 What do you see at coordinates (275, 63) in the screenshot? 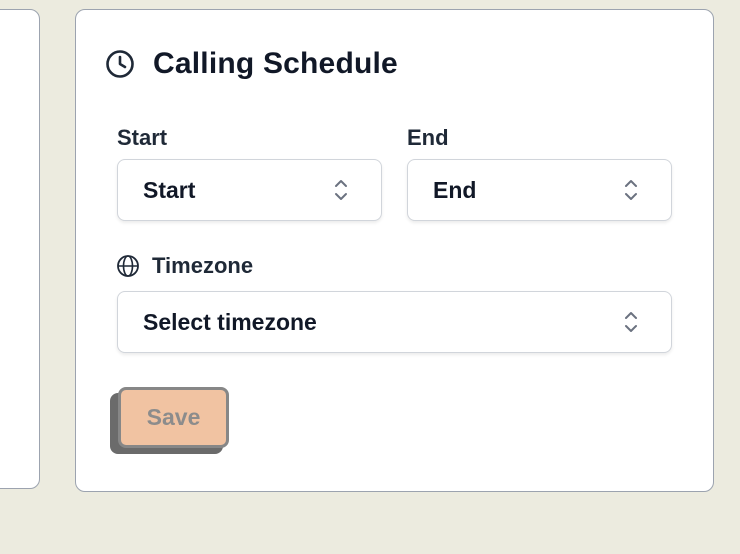
I see `card-title: Calling Schedule` at bounding box center [275, 63].